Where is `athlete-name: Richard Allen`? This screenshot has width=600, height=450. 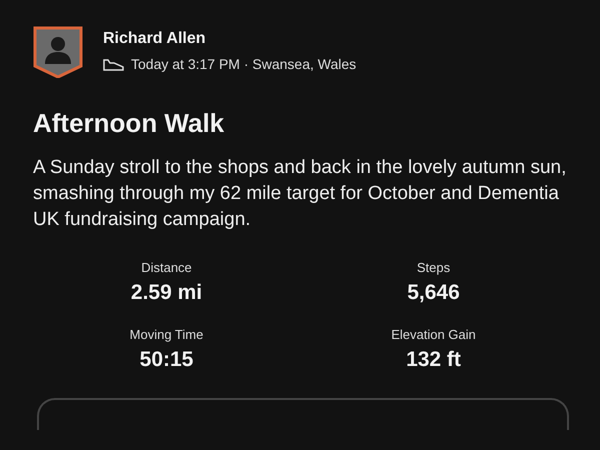
athlete-name: Richard Allen is located at coordinates (229, 39).